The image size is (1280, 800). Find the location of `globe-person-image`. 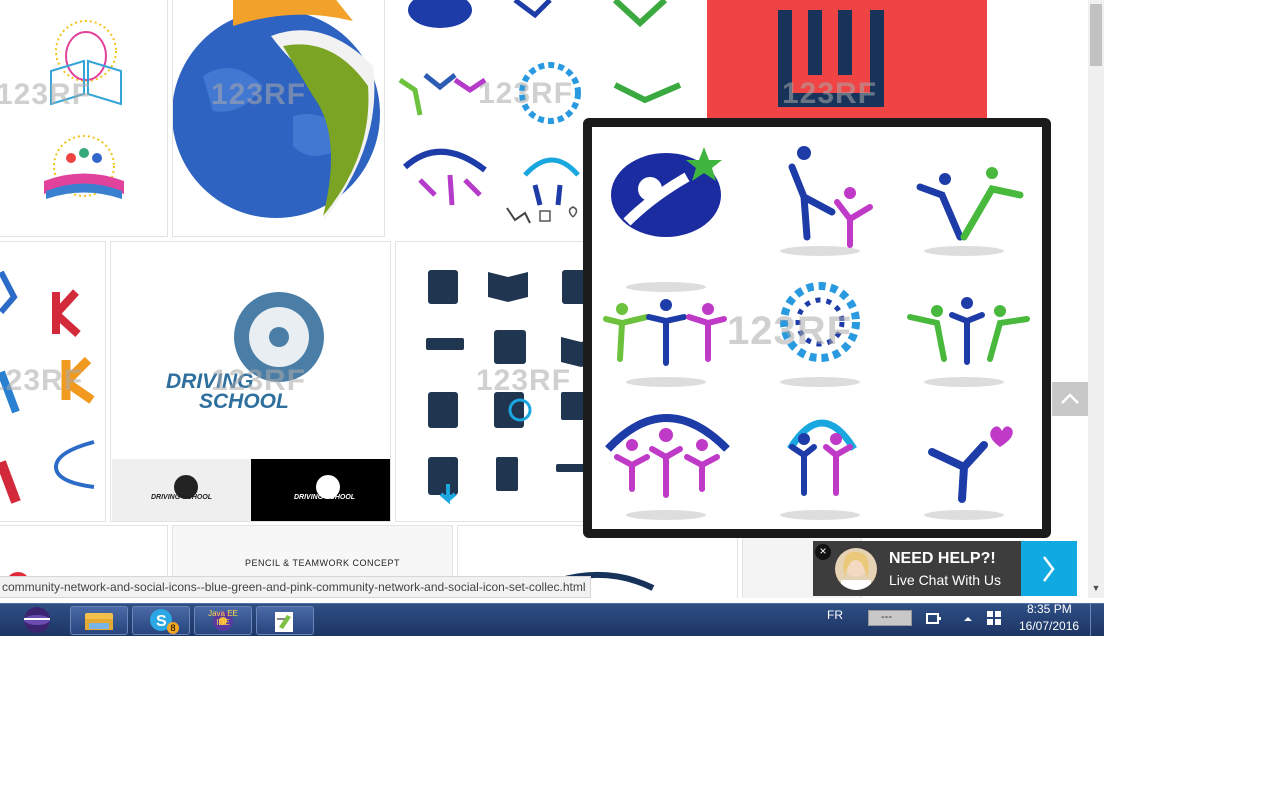

globe-person-image is located at coordinates (276, 111).